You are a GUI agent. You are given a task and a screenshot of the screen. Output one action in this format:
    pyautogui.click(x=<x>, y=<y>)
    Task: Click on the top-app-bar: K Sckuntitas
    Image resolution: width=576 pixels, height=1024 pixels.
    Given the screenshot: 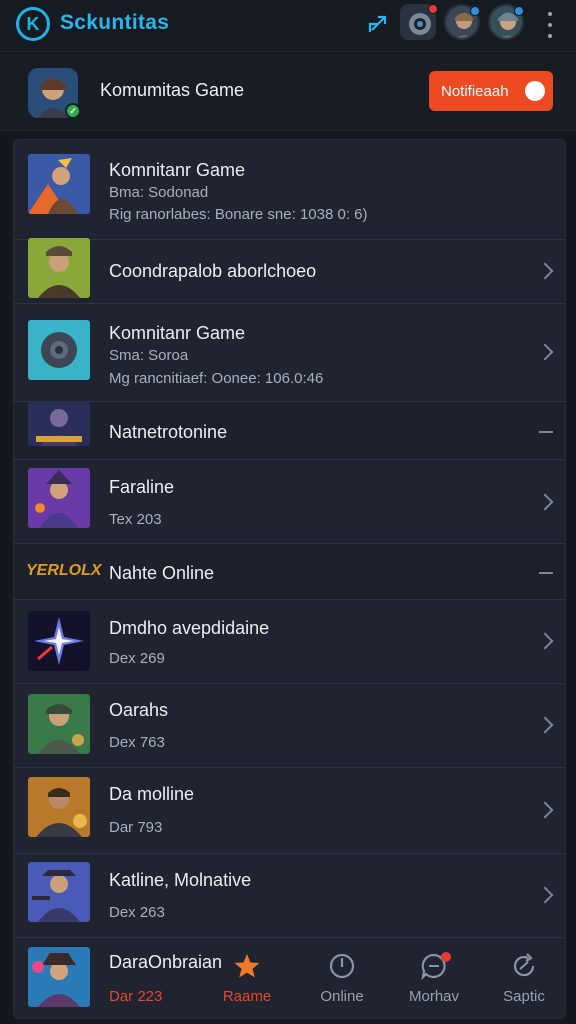 What is the action you would take?
    pyautogui.click(x=288, y=26)
    